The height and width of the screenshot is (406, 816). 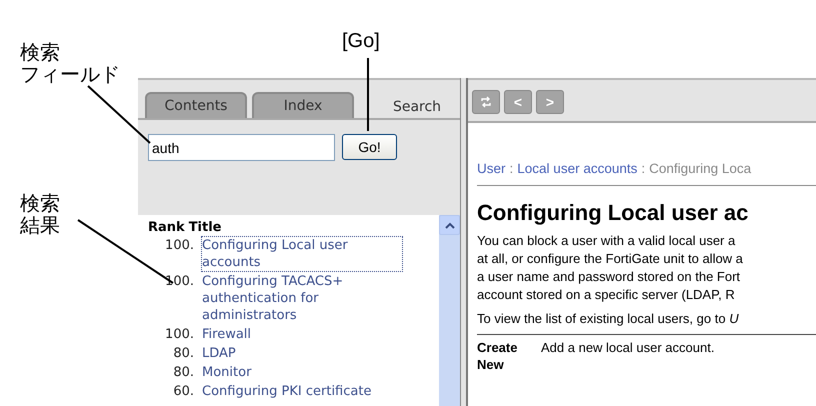 I want to click on leader-line, so click(x=119, y=114).